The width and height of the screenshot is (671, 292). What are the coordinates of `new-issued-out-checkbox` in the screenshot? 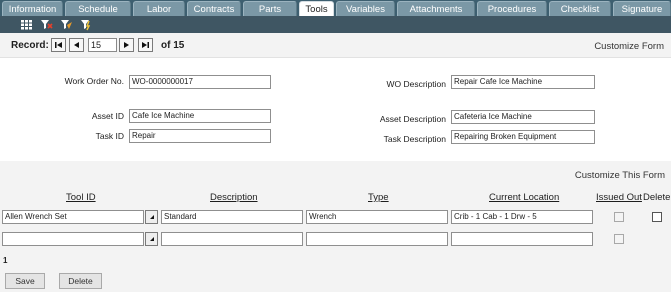 It's located at (619, 239).